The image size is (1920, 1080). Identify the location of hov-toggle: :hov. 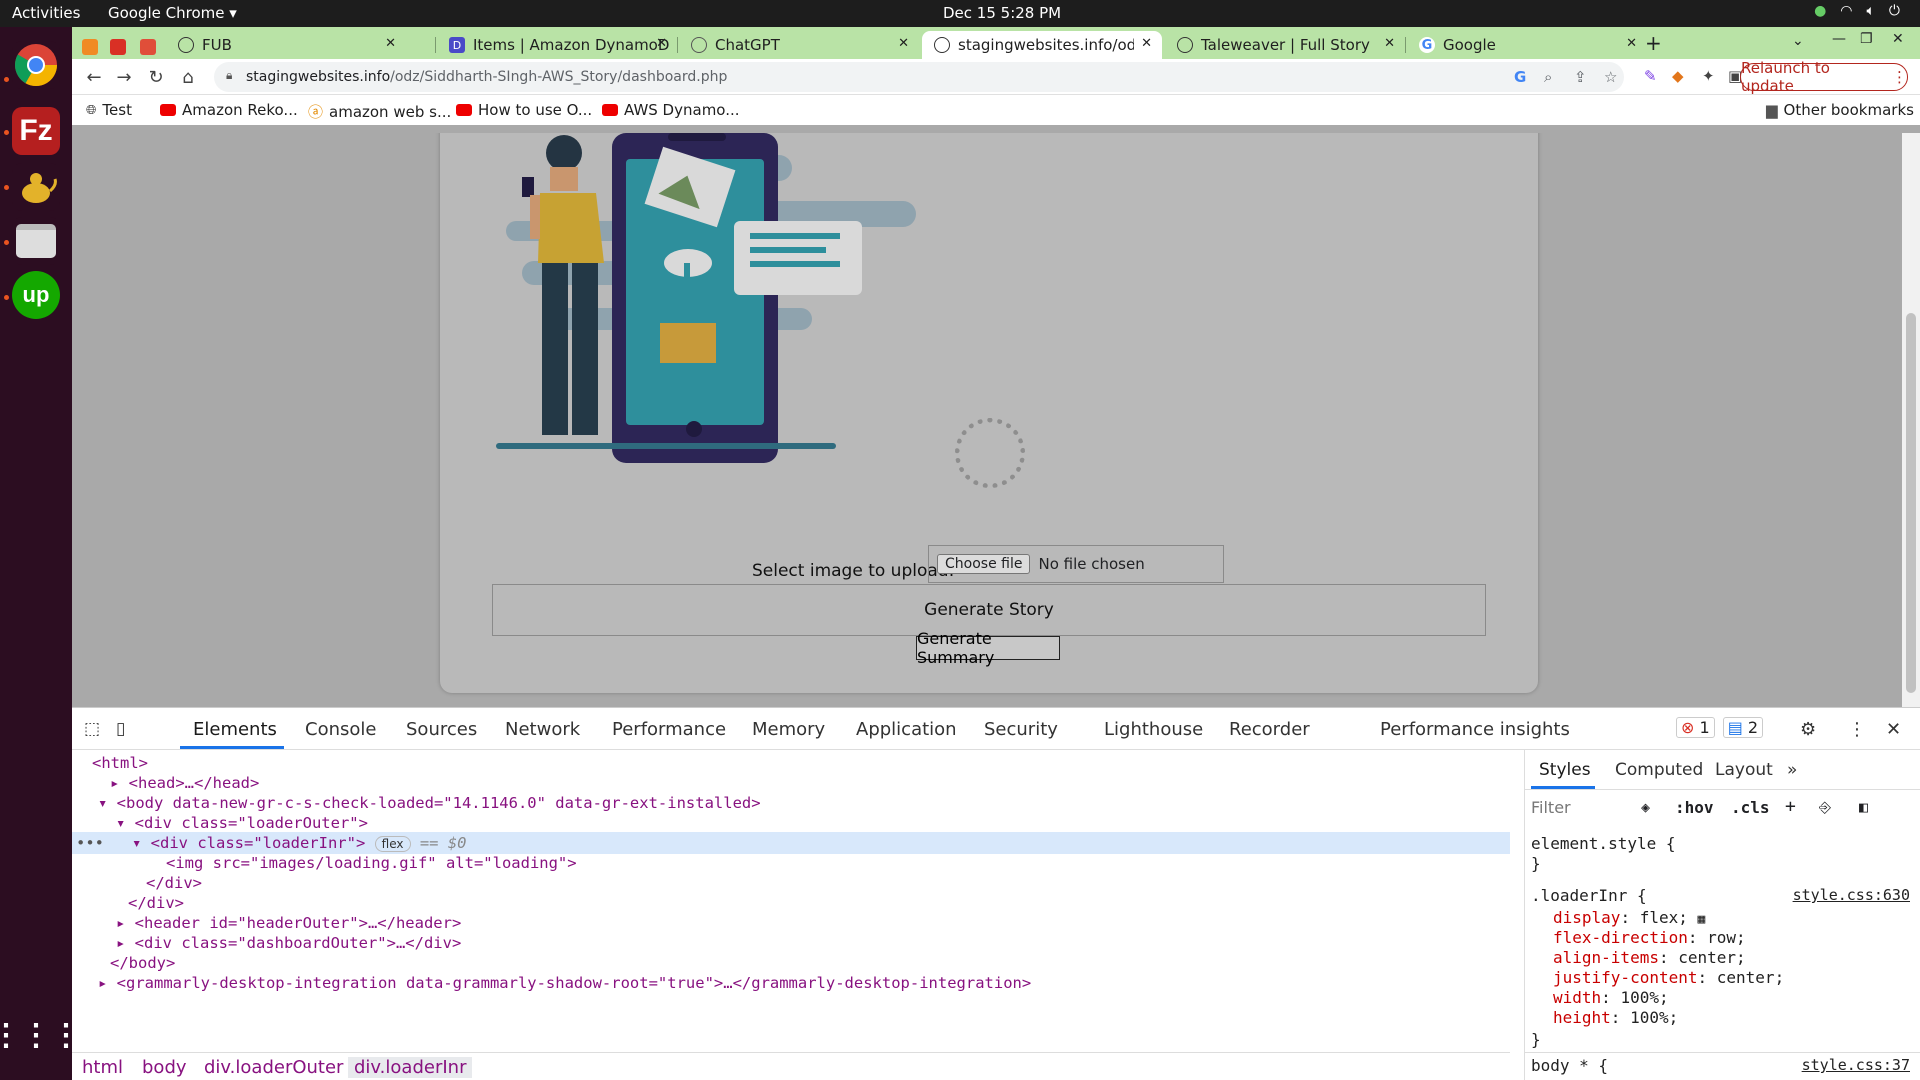
(1694, 807).